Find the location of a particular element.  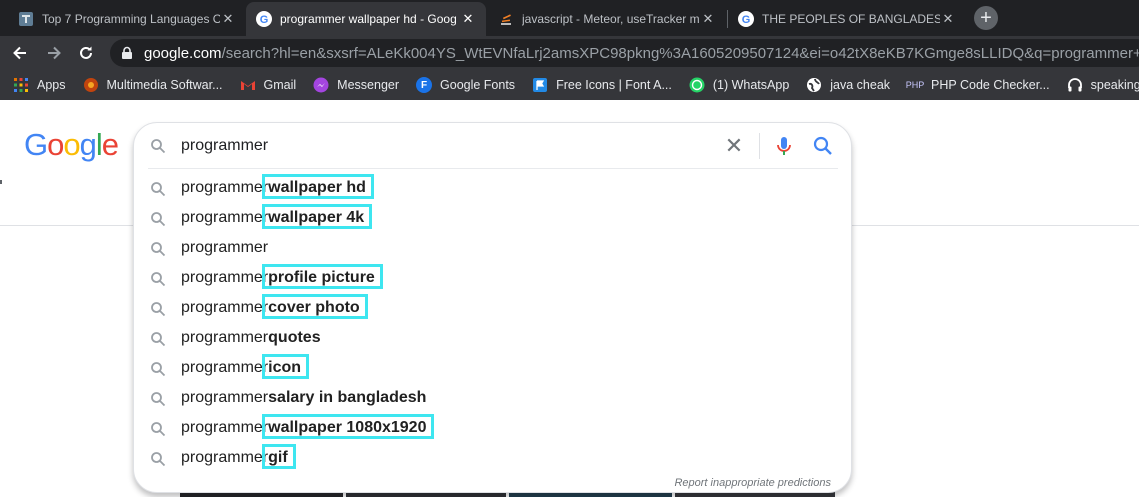

report-predictions-link: Report inappropriate predictions is located at coordinates (752, 483).